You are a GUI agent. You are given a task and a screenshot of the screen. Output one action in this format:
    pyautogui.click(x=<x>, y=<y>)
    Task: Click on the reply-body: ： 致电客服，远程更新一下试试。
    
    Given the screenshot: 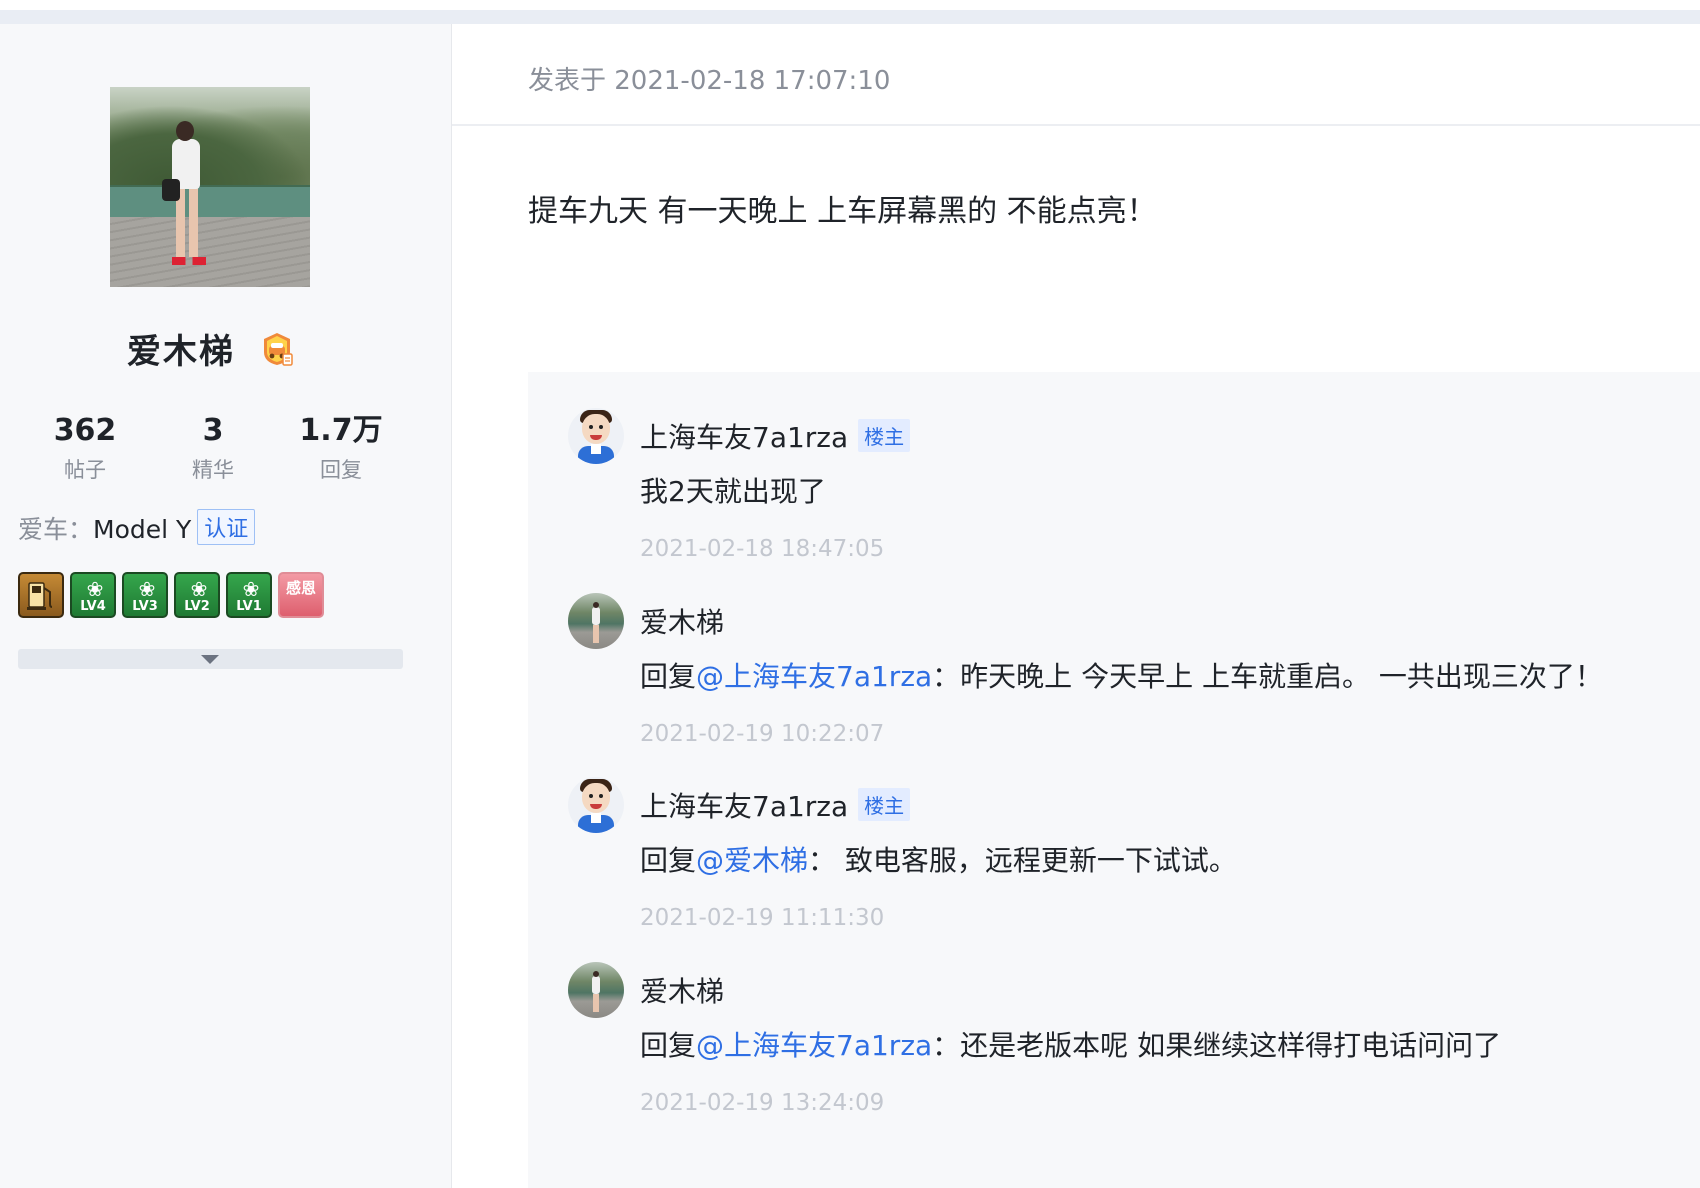 What is the action you would take?
    pyautogui.click(x=1022, y=860)
    